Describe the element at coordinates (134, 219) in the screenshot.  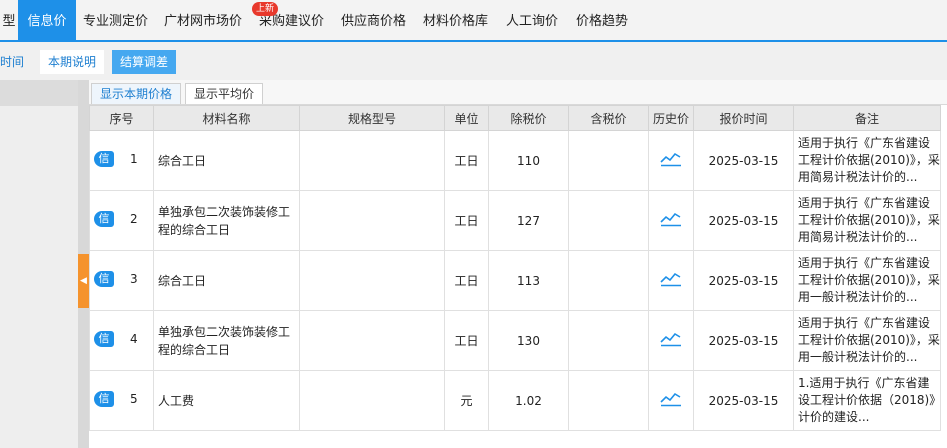
I see `row-number: 2` at that location.